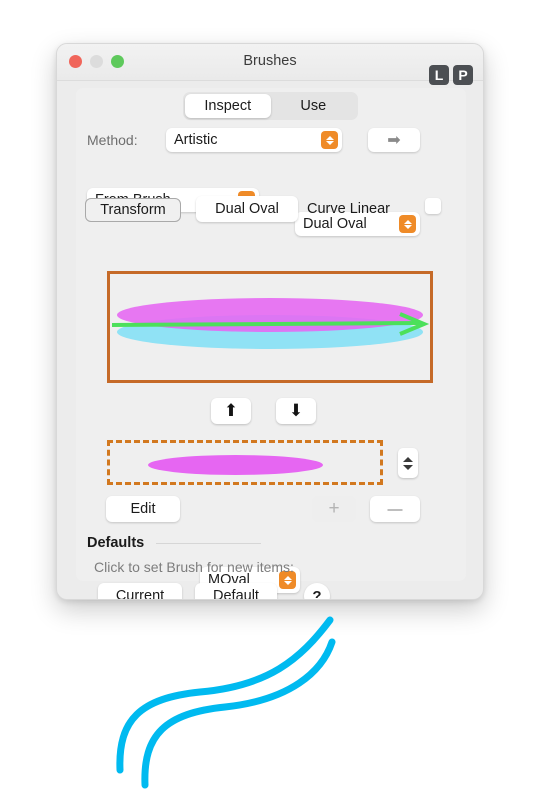  I want to click on curve-linear-label: Curve Linear, so click(349, 209).